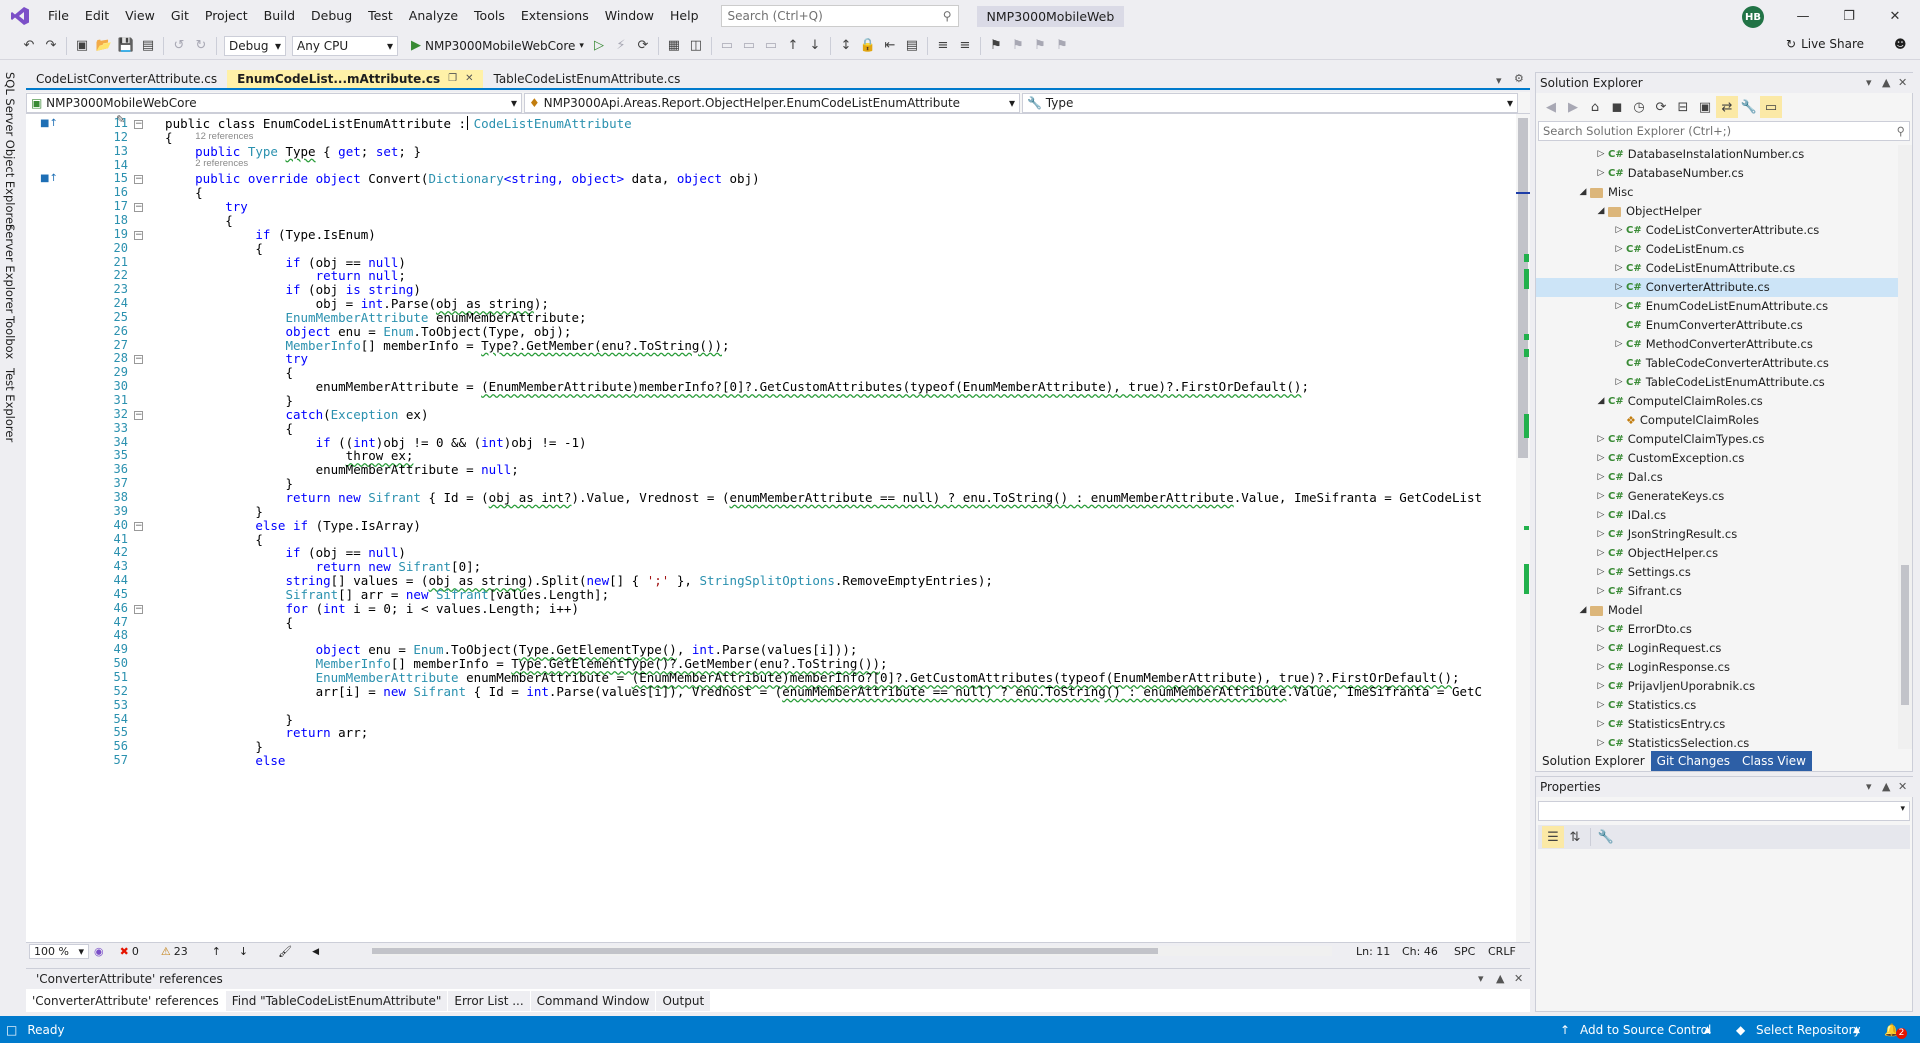 Image resolution: width=1920 pixels, height=1043 pixels. I want to click on close-icon: ✕, so click(1902, 787).